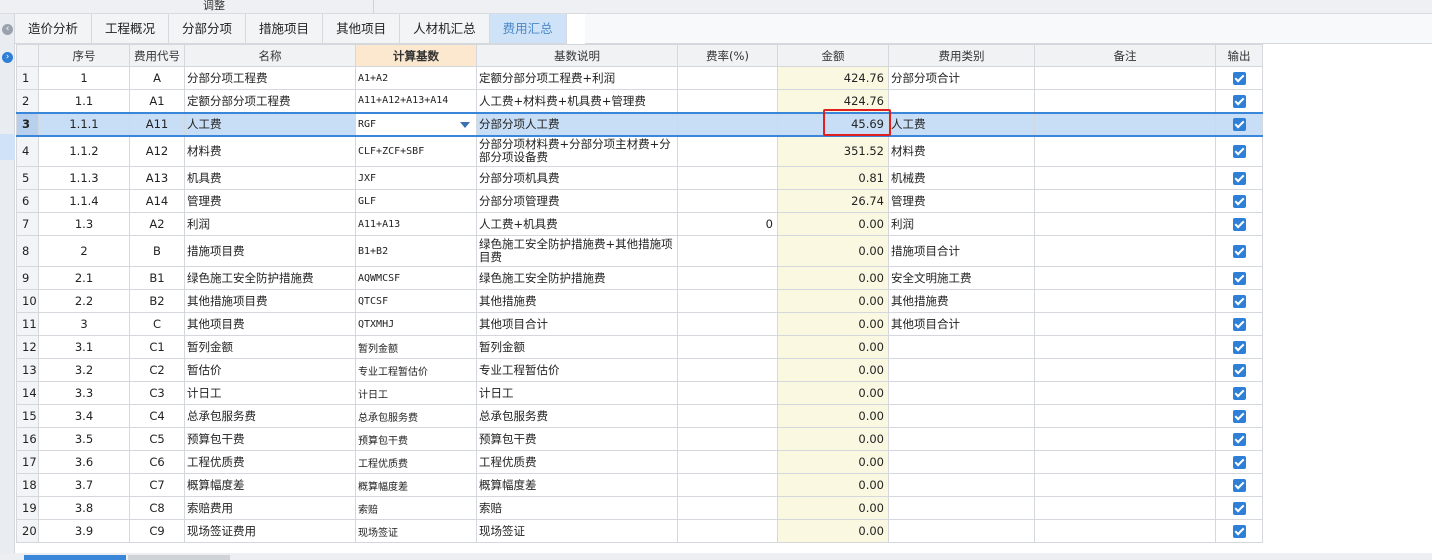 The image size is (1432, 560). Describe the element at coordinates (416, 531) in the screenshot. I see `cell-calc-base: 现场签证` at that location.